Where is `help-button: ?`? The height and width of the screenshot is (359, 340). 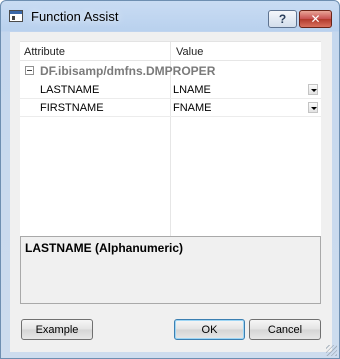
help-button: ? is located at coordinates (282, 19).